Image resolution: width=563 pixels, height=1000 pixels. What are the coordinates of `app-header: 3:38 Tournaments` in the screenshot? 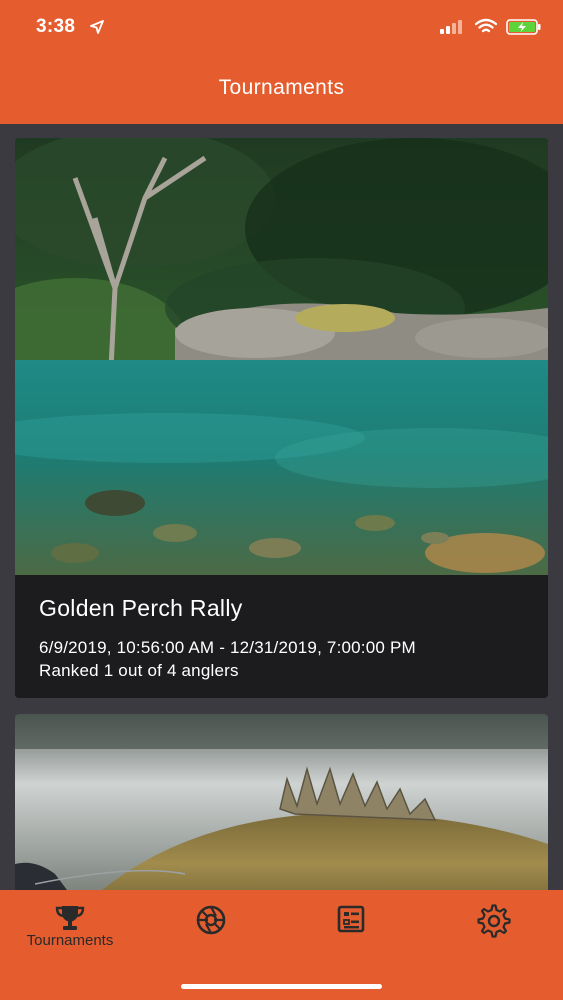 It's located at (281, 62).